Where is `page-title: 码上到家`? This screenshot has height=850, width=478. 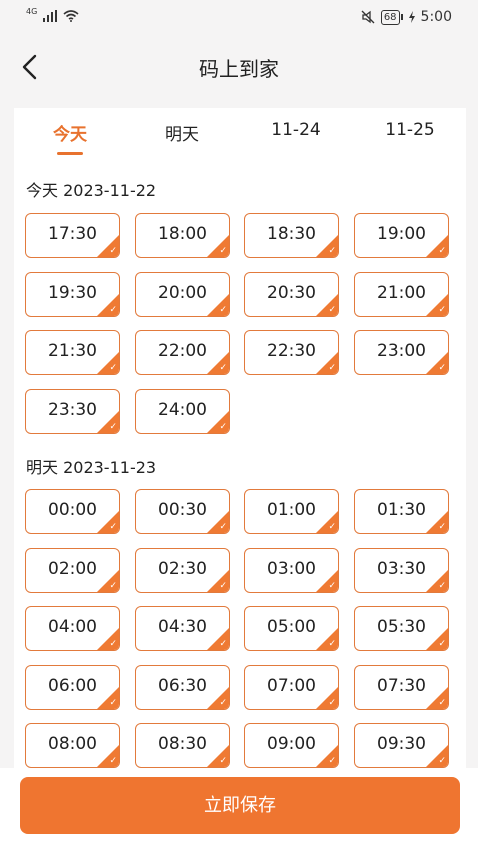
page-title: 码上到家 is located at coordinates (239, 69).